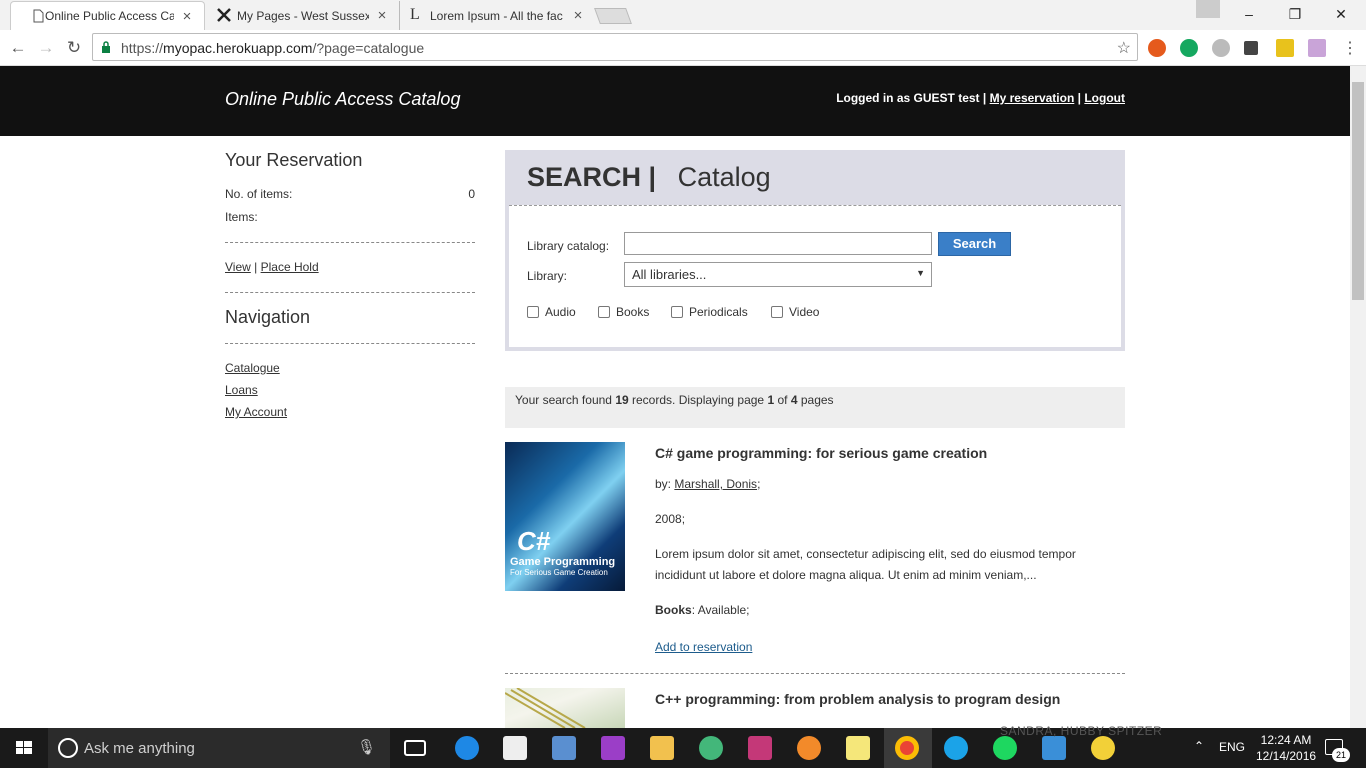  Describe the element at coordinates (1189, 48) in the screenshot. I see `grammarly-icon` at that location.